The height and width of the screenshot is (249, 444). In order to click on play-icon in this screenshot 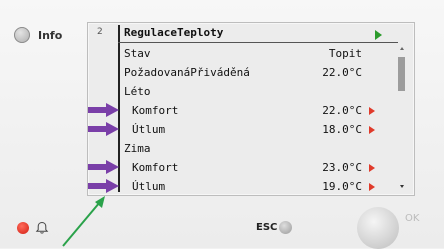, I will do `click(378, 35)`.